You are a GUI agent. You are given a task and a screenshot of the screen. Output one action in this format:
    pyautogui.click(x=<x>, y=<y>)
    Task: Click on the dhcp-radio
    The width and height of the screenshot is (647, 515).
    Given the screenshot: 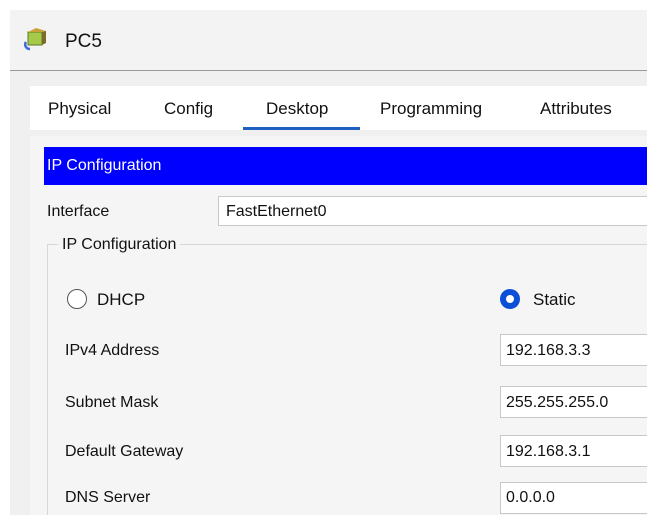 What is the action you would take?
    pyautogui.click(x=77, y=299)
    